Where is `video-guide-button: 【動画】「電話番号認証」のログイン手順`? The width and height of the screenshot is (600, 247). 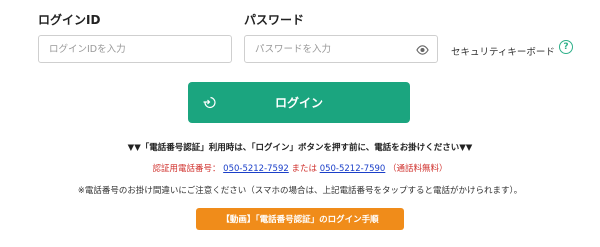 video-guide-button: 【動画】「電話番号認証」のログイン手順 is located at coordinates (300, 219).